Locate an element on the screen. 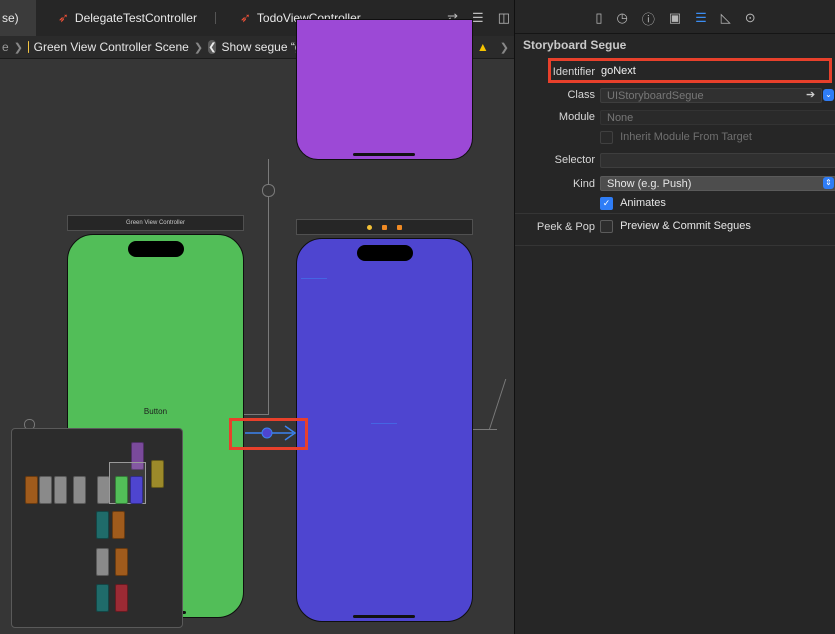  warning-icon: ▲ is located at coordinates (483, 47).